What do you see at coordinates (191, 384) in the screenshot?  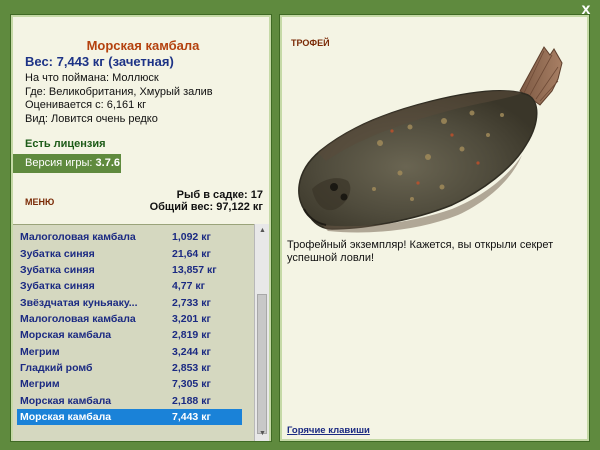 I see `list-item-weight: 7,305 кг` at bounding box center [191, 384].